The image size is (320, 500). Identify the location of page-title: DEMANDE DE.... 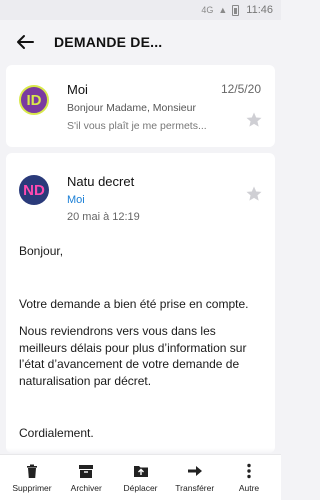
(108, 42).